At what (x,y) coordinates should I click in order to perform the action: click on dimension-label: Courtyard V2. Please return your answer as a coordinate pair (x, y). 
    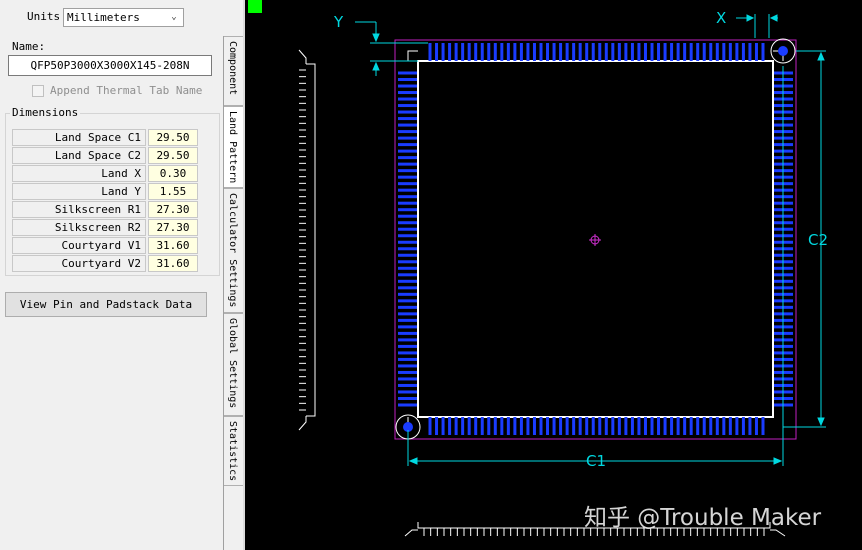
    Looking at the image, I should click on (79, 263).